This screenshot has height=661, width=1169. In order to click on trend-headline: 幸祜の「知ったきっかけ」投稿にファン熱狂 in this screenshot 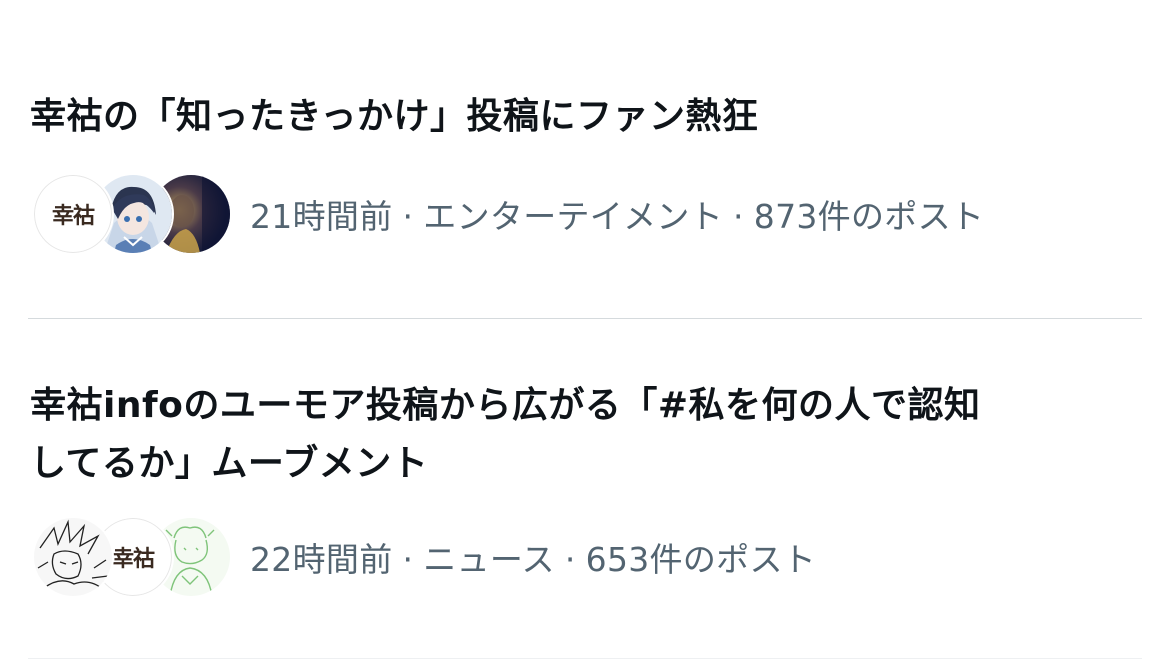, I will do `click(580, 117)`.